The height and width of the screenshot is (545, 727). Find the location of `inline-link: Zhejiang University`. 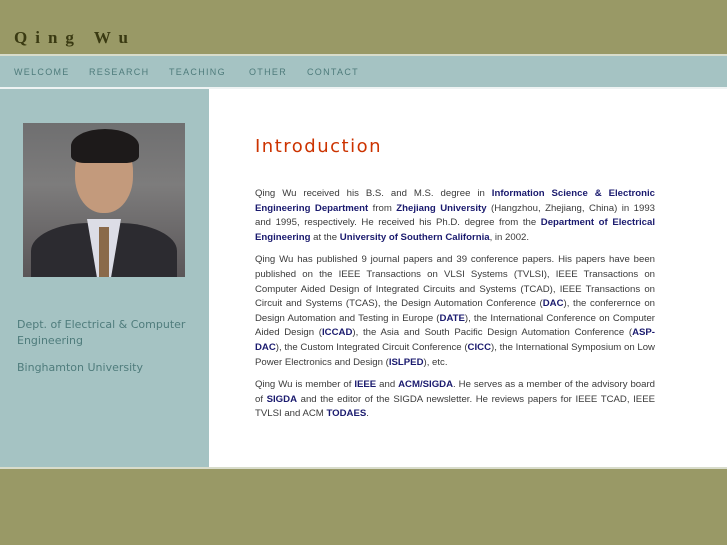

inline-link: Zhejiang University is located at coordinates (441, 208).